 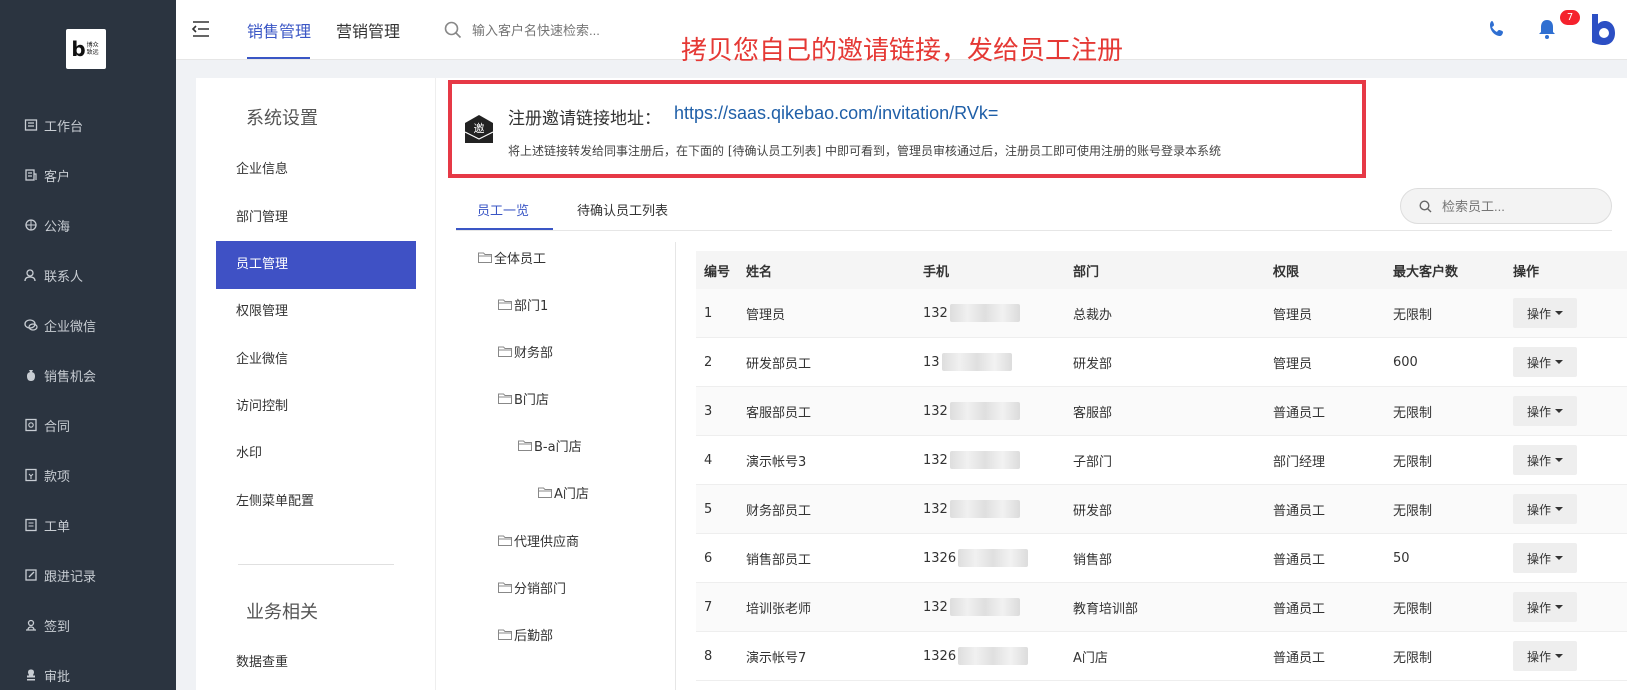 I want to click on tree-node-label: B门店, so click(x=531, y=400).